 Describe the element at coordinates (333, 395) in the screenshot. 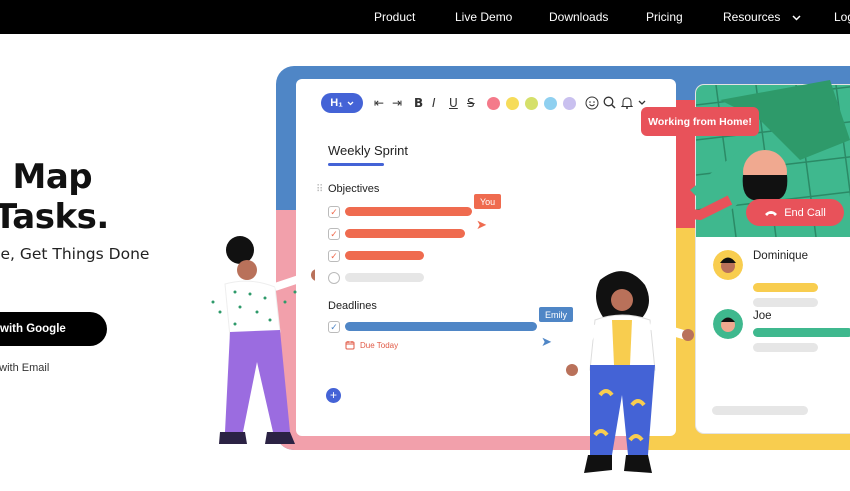

I see `add-item-button: +` at that location.